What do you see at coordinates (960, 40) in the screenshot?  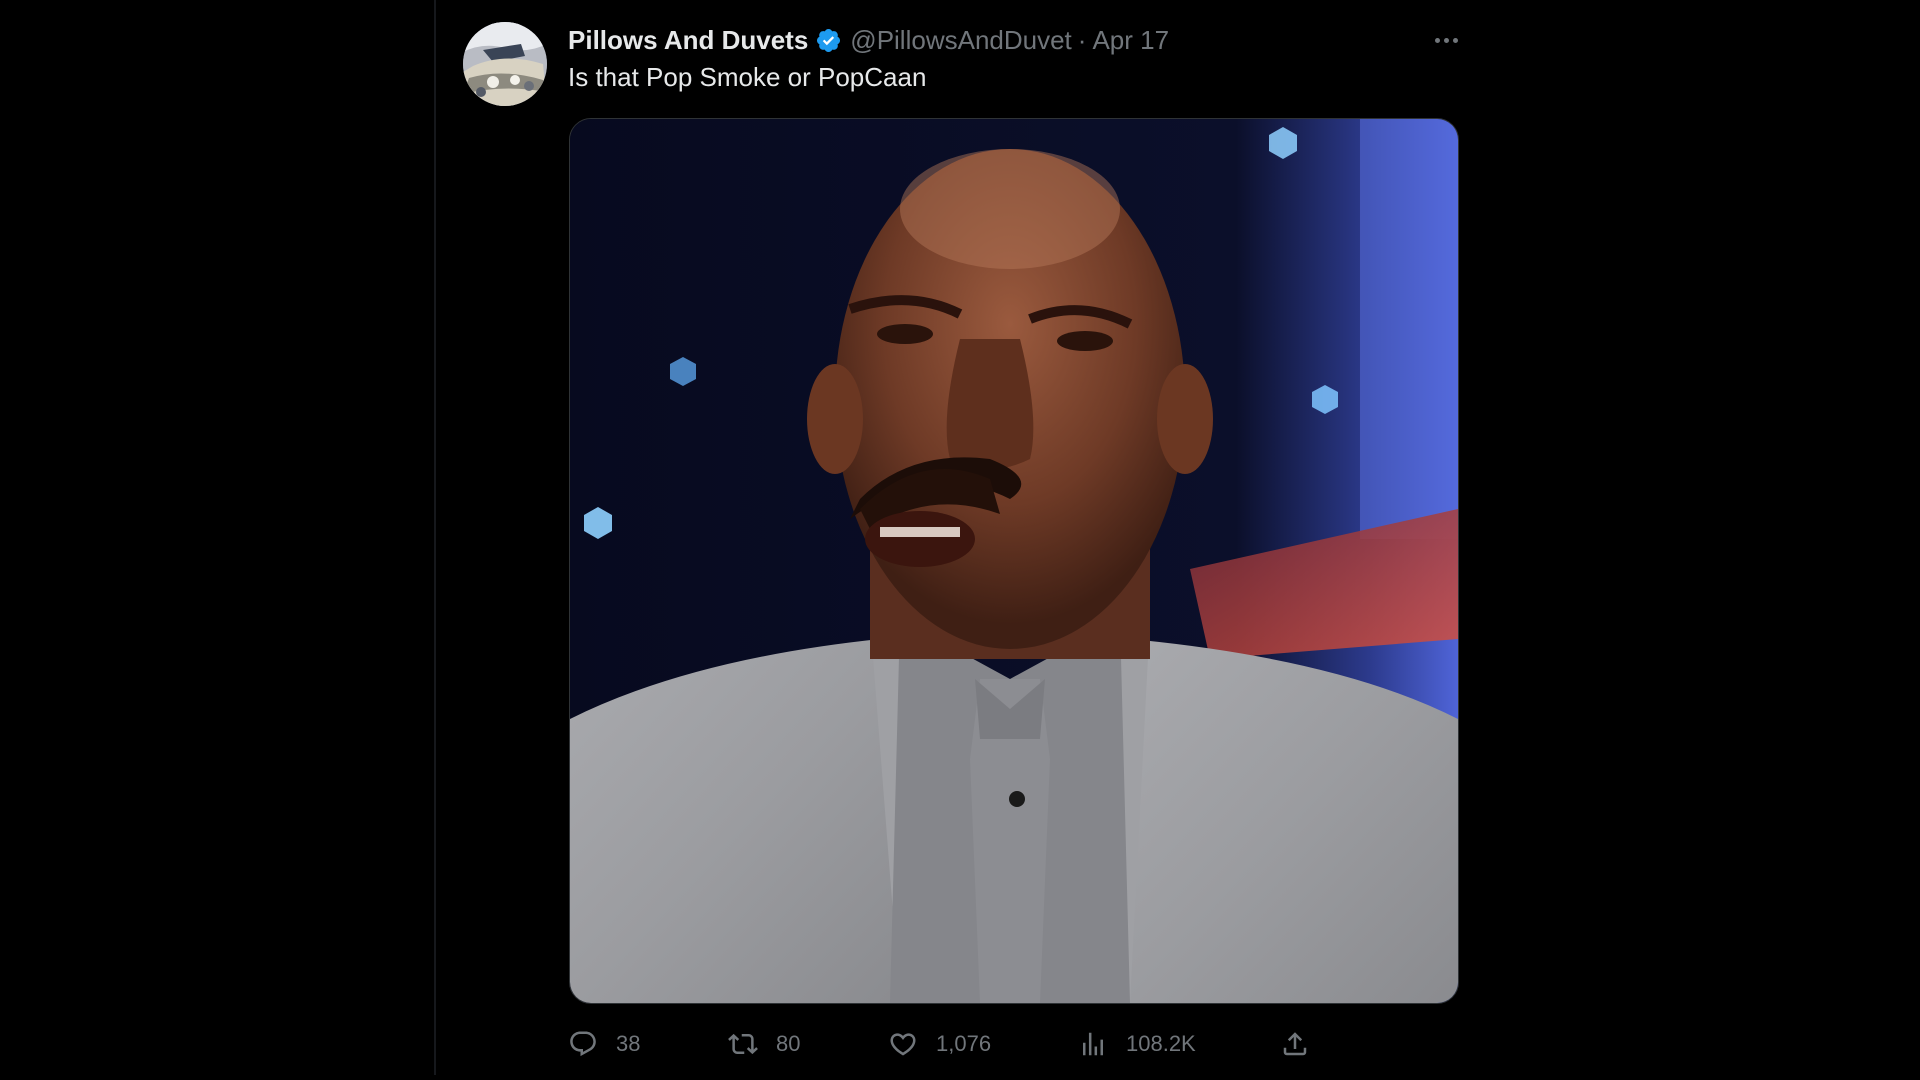 I see `user-handle: @PillowsAndDuvet` at bounding box center [960, 40].